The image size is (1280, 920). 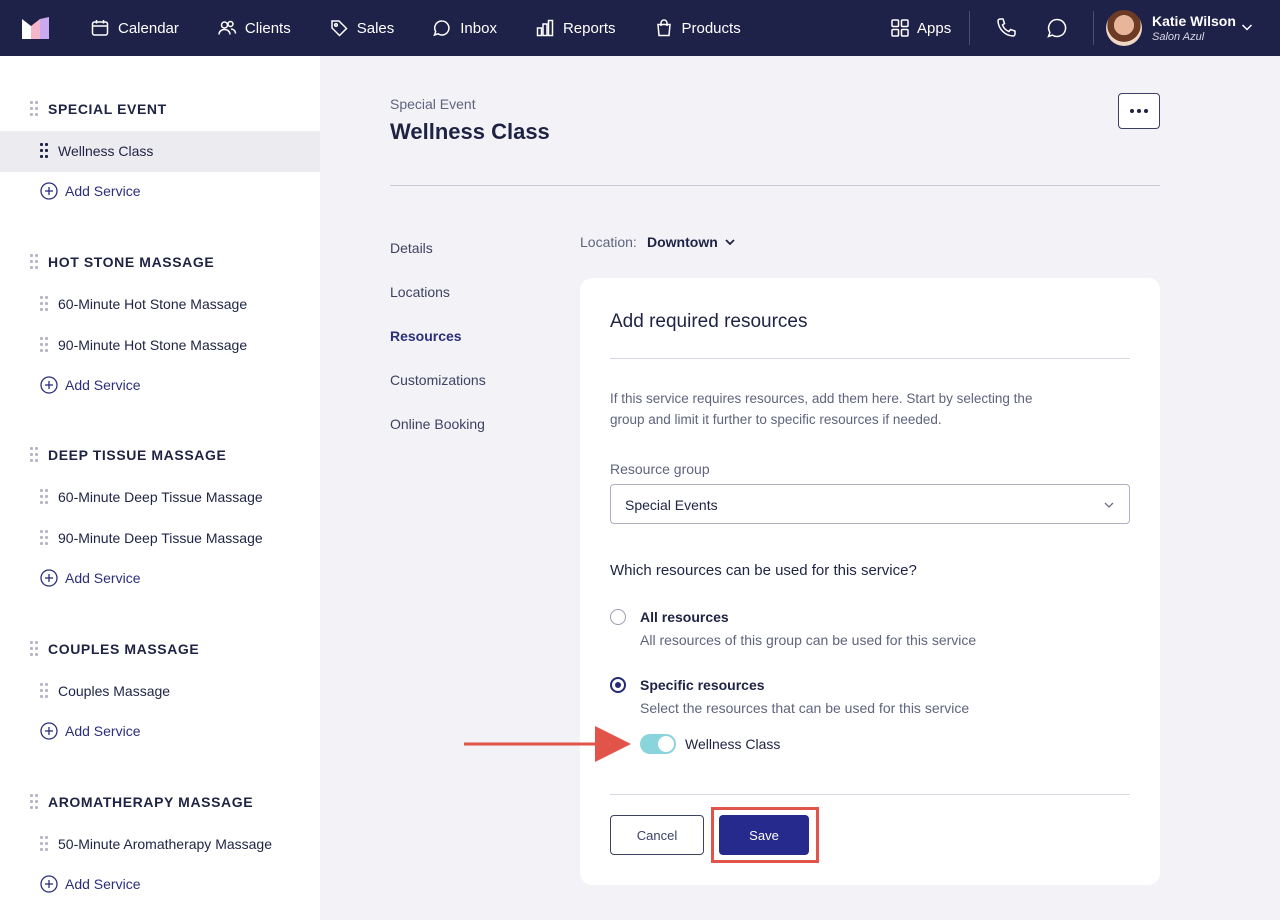 What do you see at coordinates (124, 649) in the screenshot?
I see `group-title: COUPLES MASSAGE` at bounding box center [124, 649].